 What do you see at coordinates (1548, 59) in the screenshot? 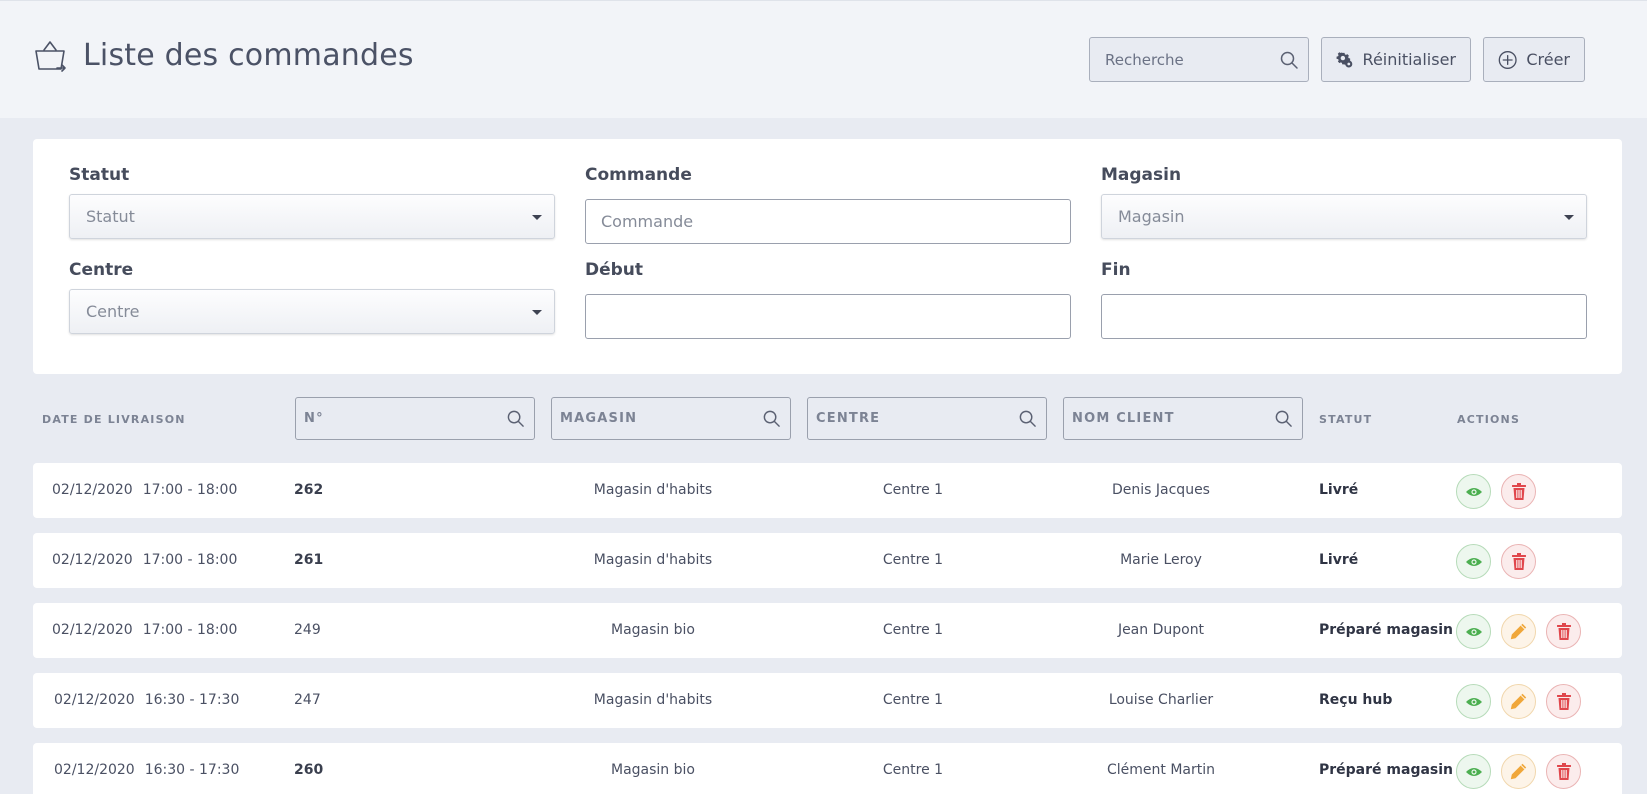
I see `create-button-label: Créer` at bounding box center [1548, 59].